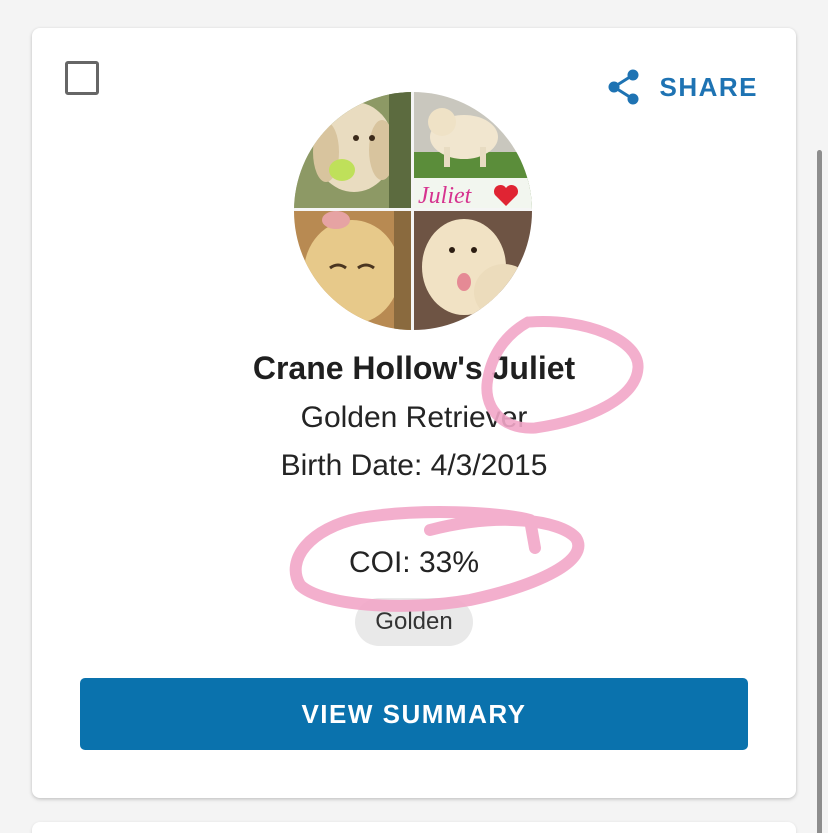 The height and width of the screenshot is (833, 828). What do you see at coordinates (82, 78) in the screenshot?
I see `select-checkbox` at bounding box center [82, 78].